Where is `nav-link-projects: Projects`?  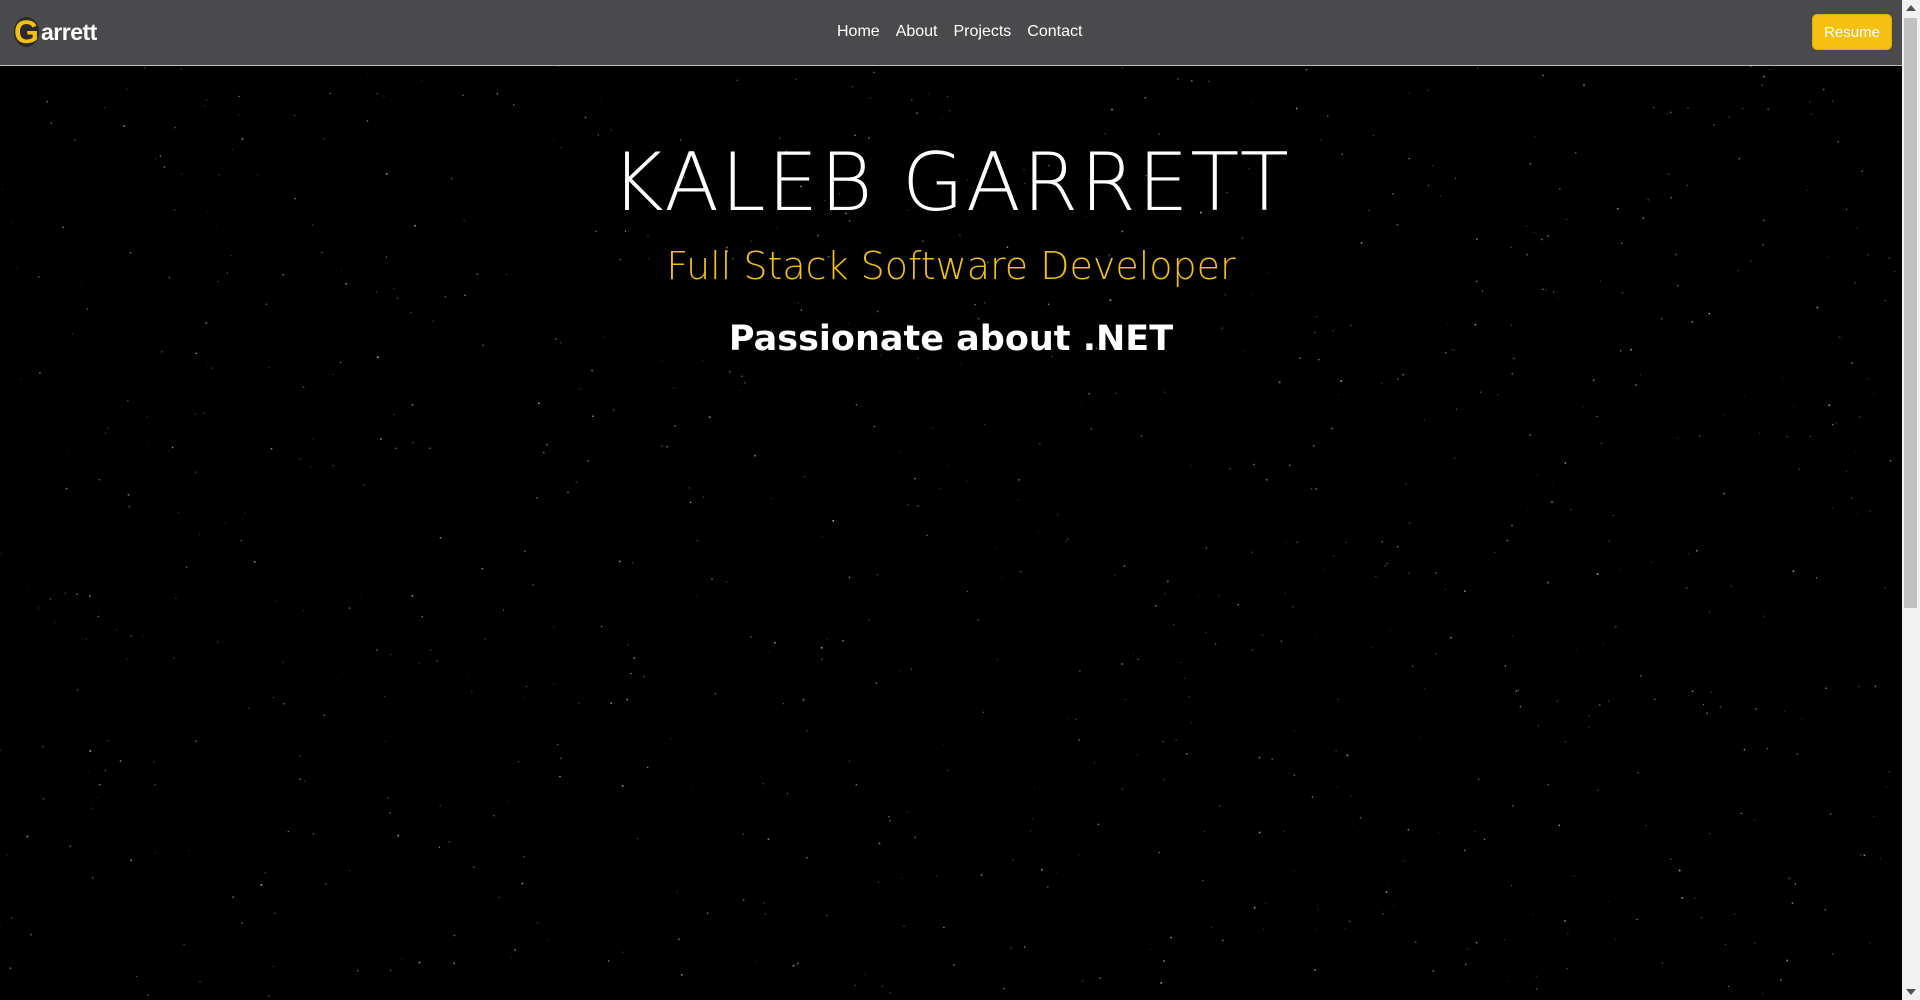 nav-link-projects: Projects is located at coordinates (983, 31).